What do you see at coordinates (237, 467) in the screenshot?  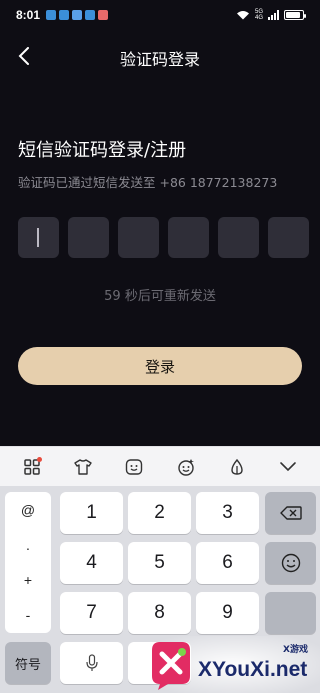 I see `handwrite-icon` at bounding box center [237, 467].